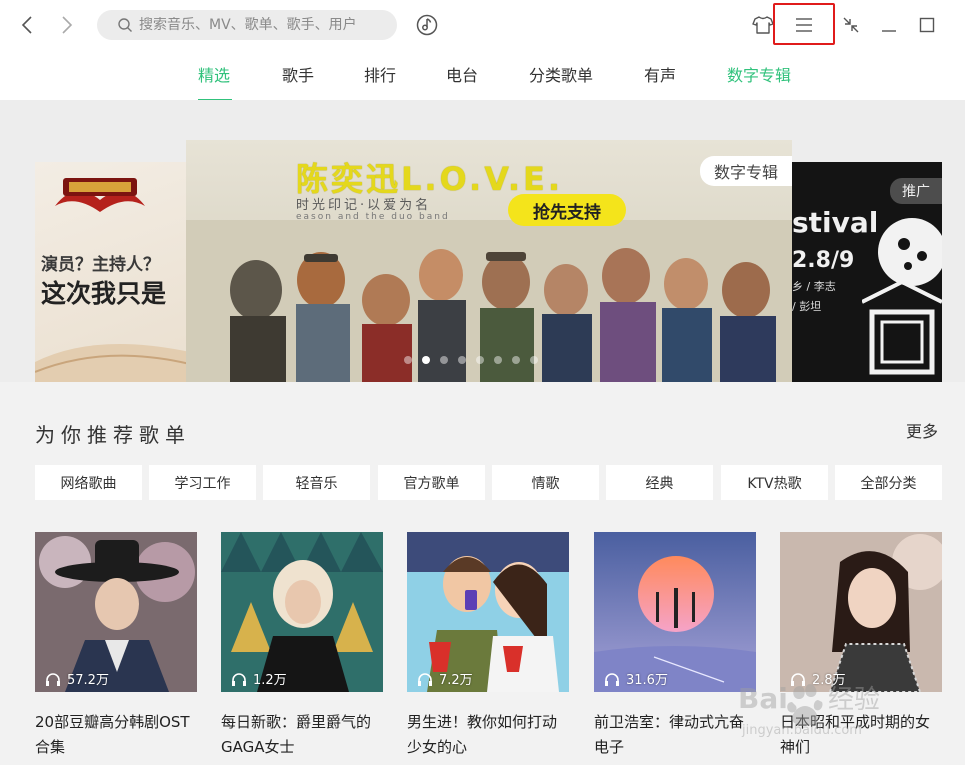 This screenshot has width=965, height=765. I want to click on main-tabs: 精选 歌手 排行 电台 分类歌单 有声 数字专辑, so click(482, 81).